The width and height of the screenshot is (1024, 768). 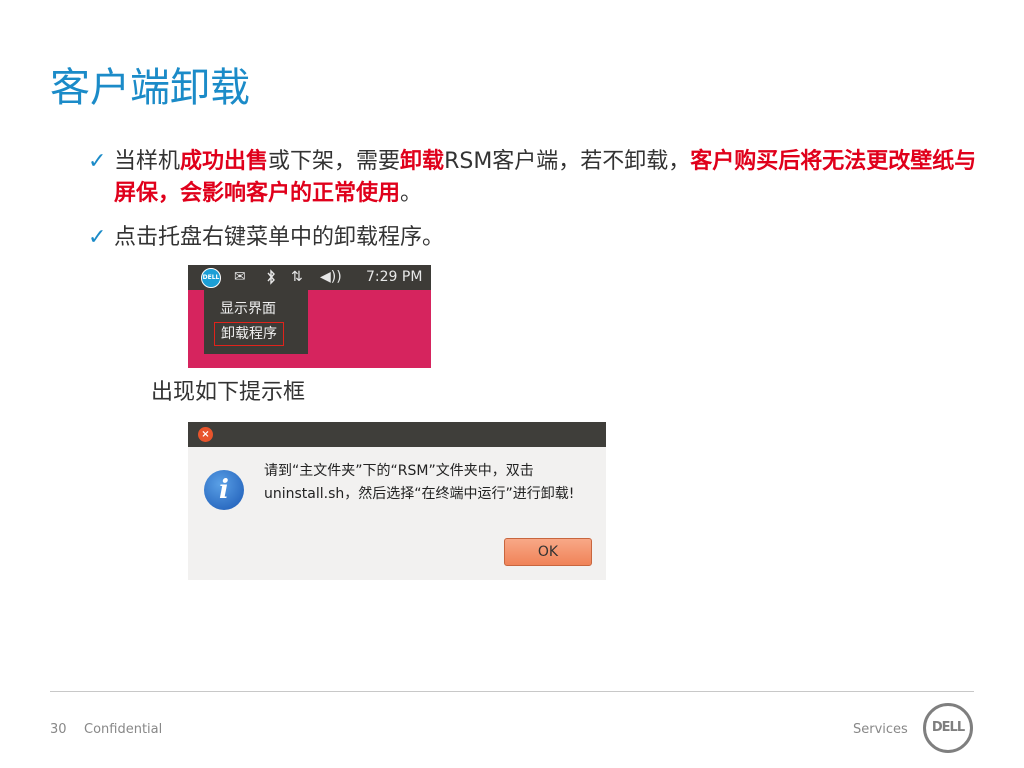 What do you see at coordinates (567, 161) in the screenshot?
I see `text-segment: RSM客户端，若不卸载，` at bounding box center [567, 161].